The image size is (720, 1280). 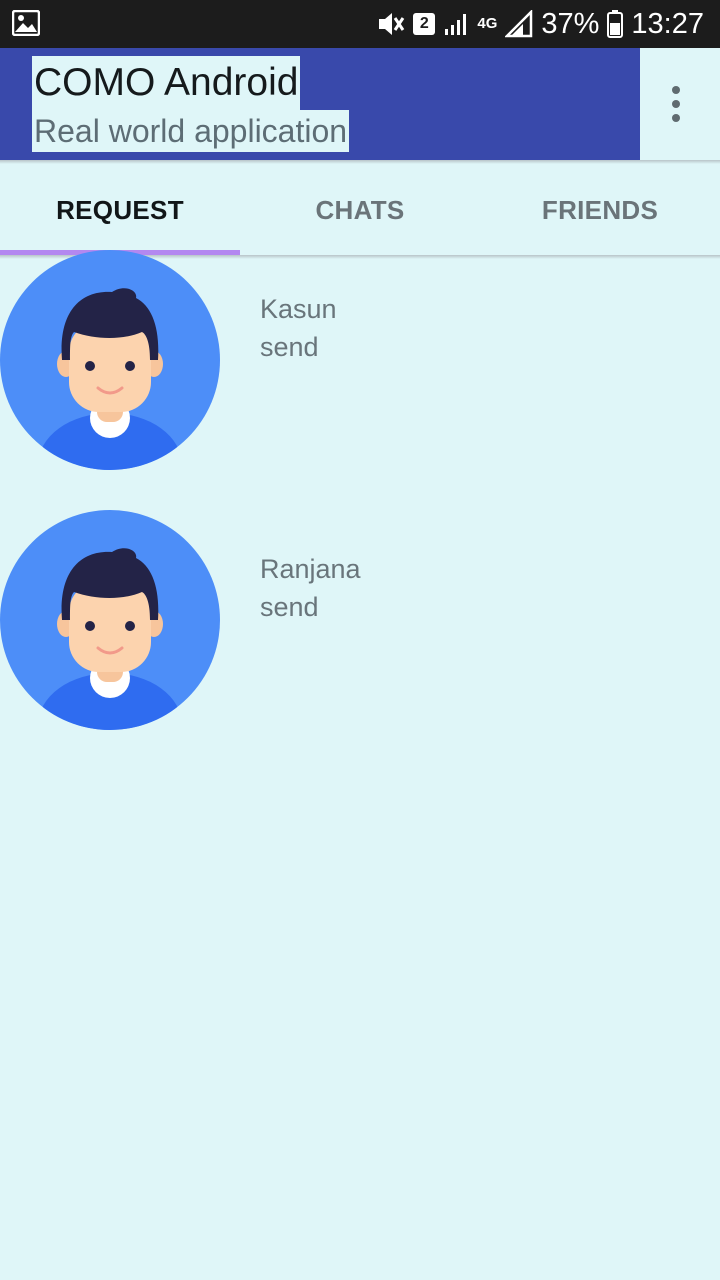 I want to click on tab-request: REQUEST, so click(x=120, y=210).